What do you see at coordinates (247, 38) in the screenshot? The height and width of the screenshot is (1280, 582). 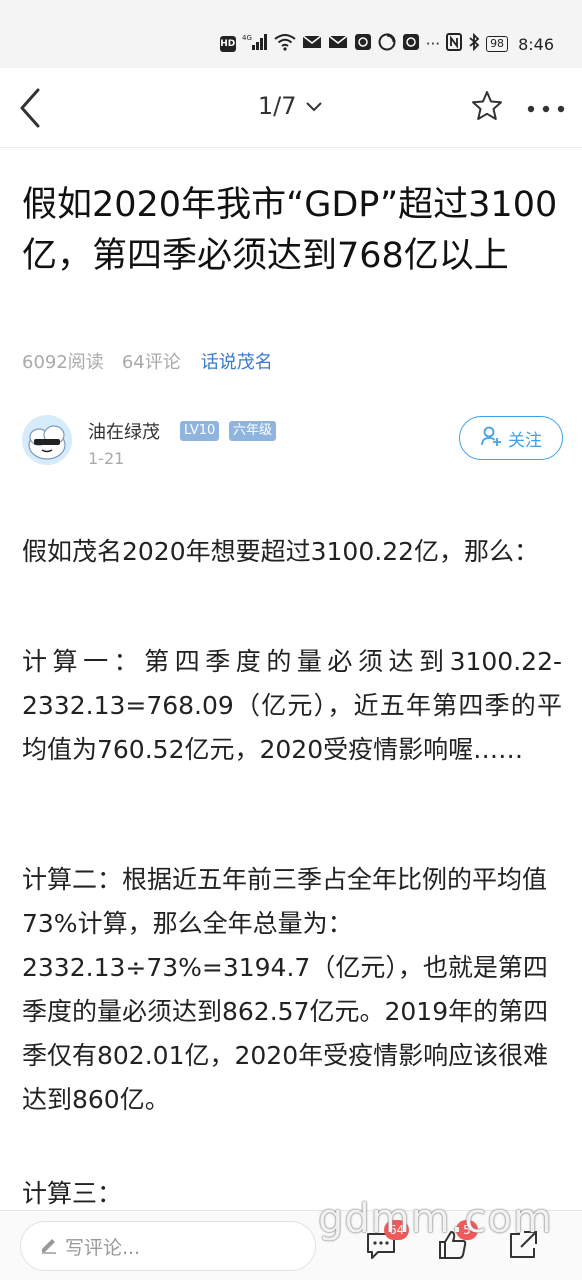 I see `svg-text: 4G` at bounding box center [247, 38].